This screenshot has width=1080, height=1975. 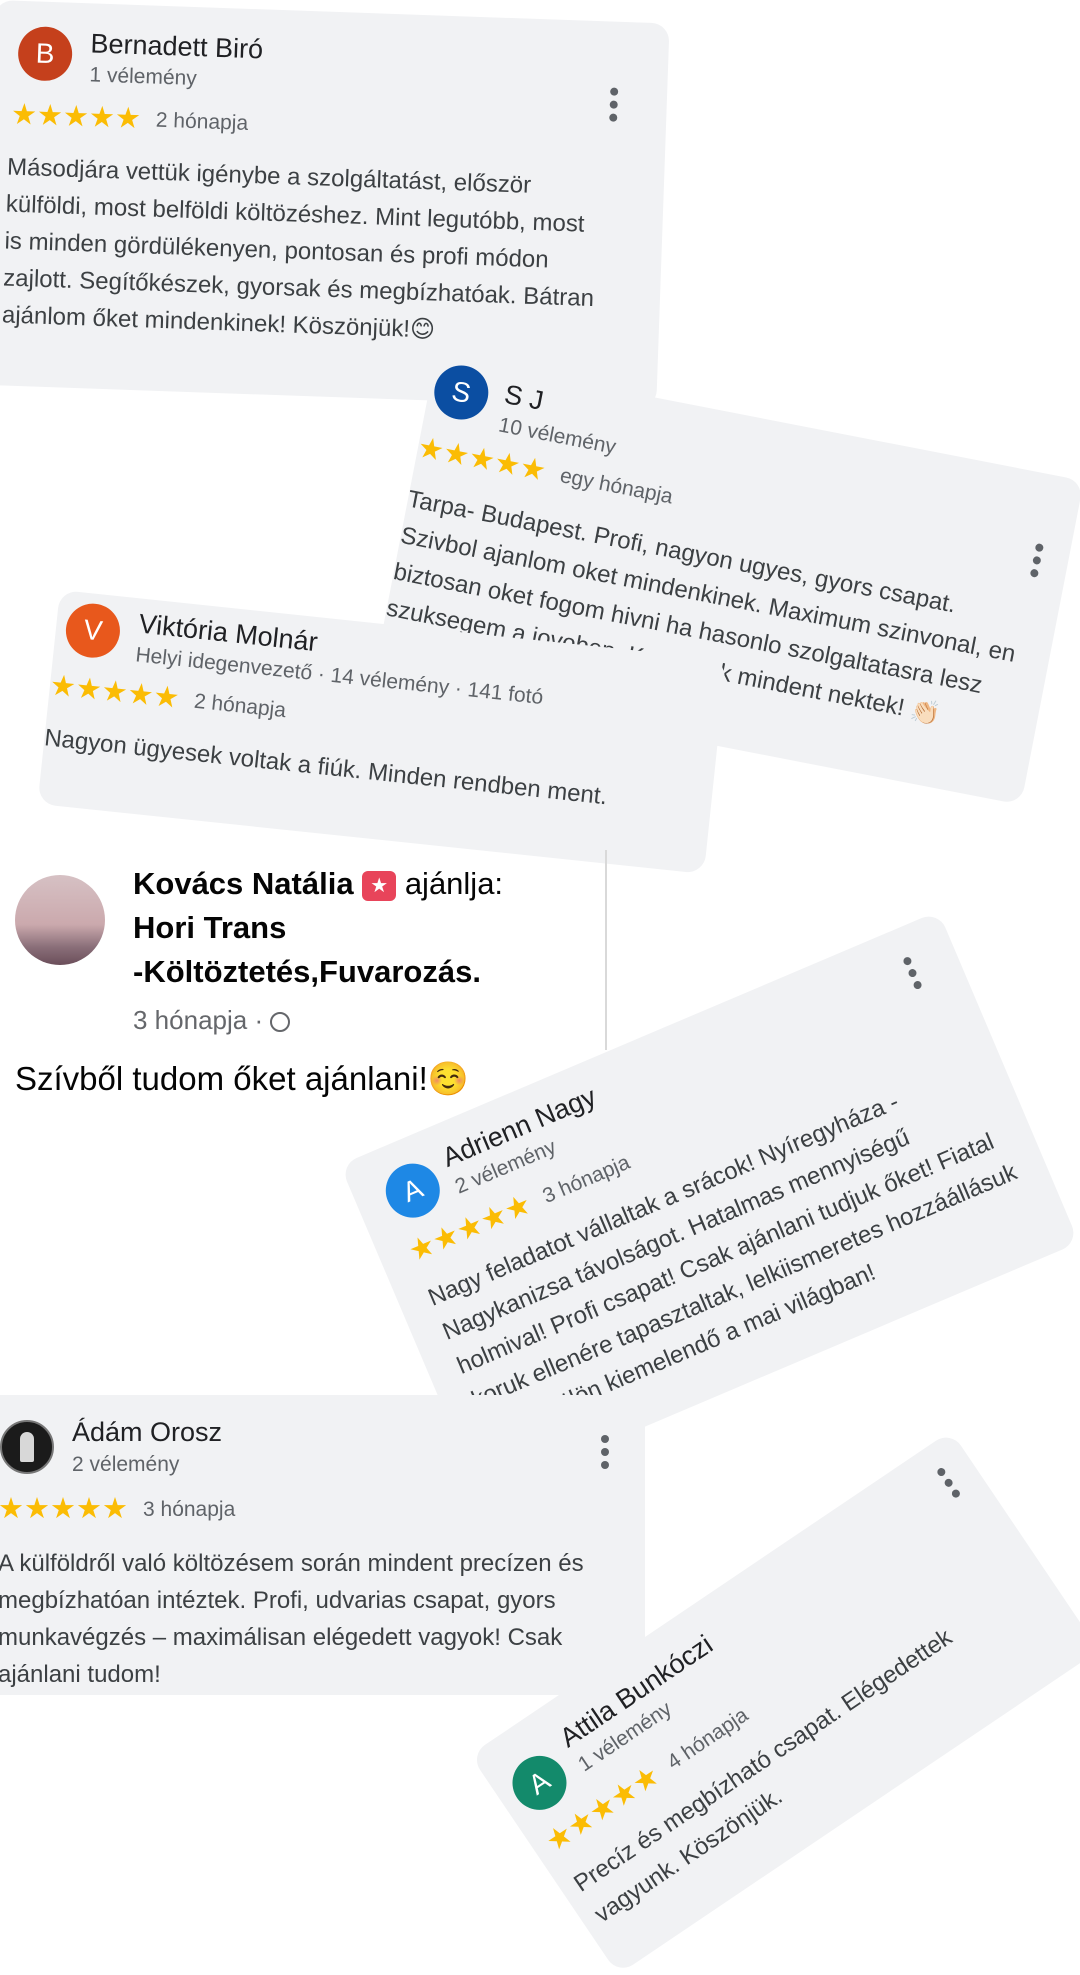 I want to click on review-age: egy hónapja, so click(x=616, y=486).